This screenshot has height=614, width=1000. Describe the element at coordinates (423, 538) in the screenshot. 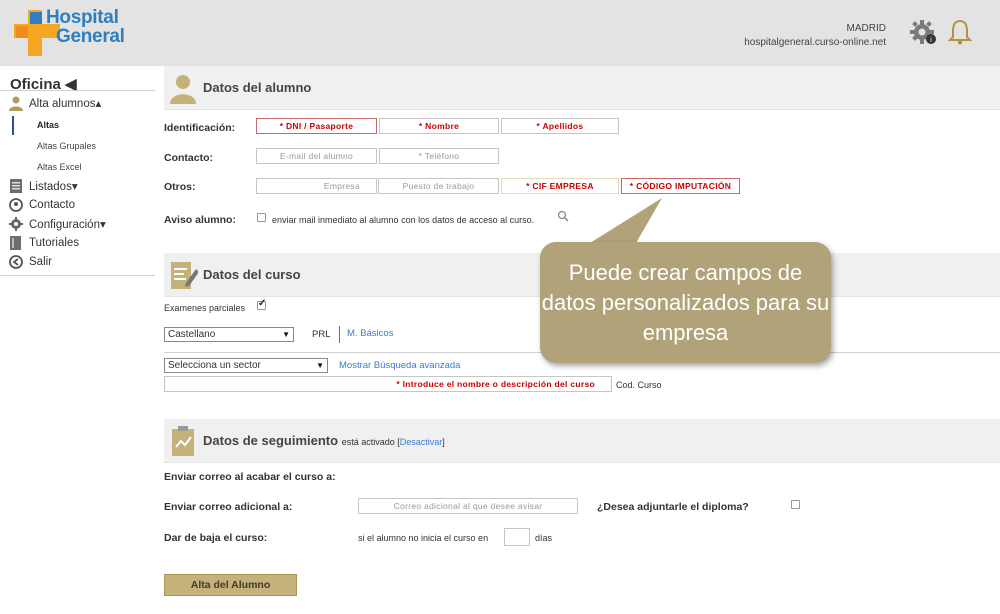

I see `baja-text: si el alumno no inicia el curso en` at that location.